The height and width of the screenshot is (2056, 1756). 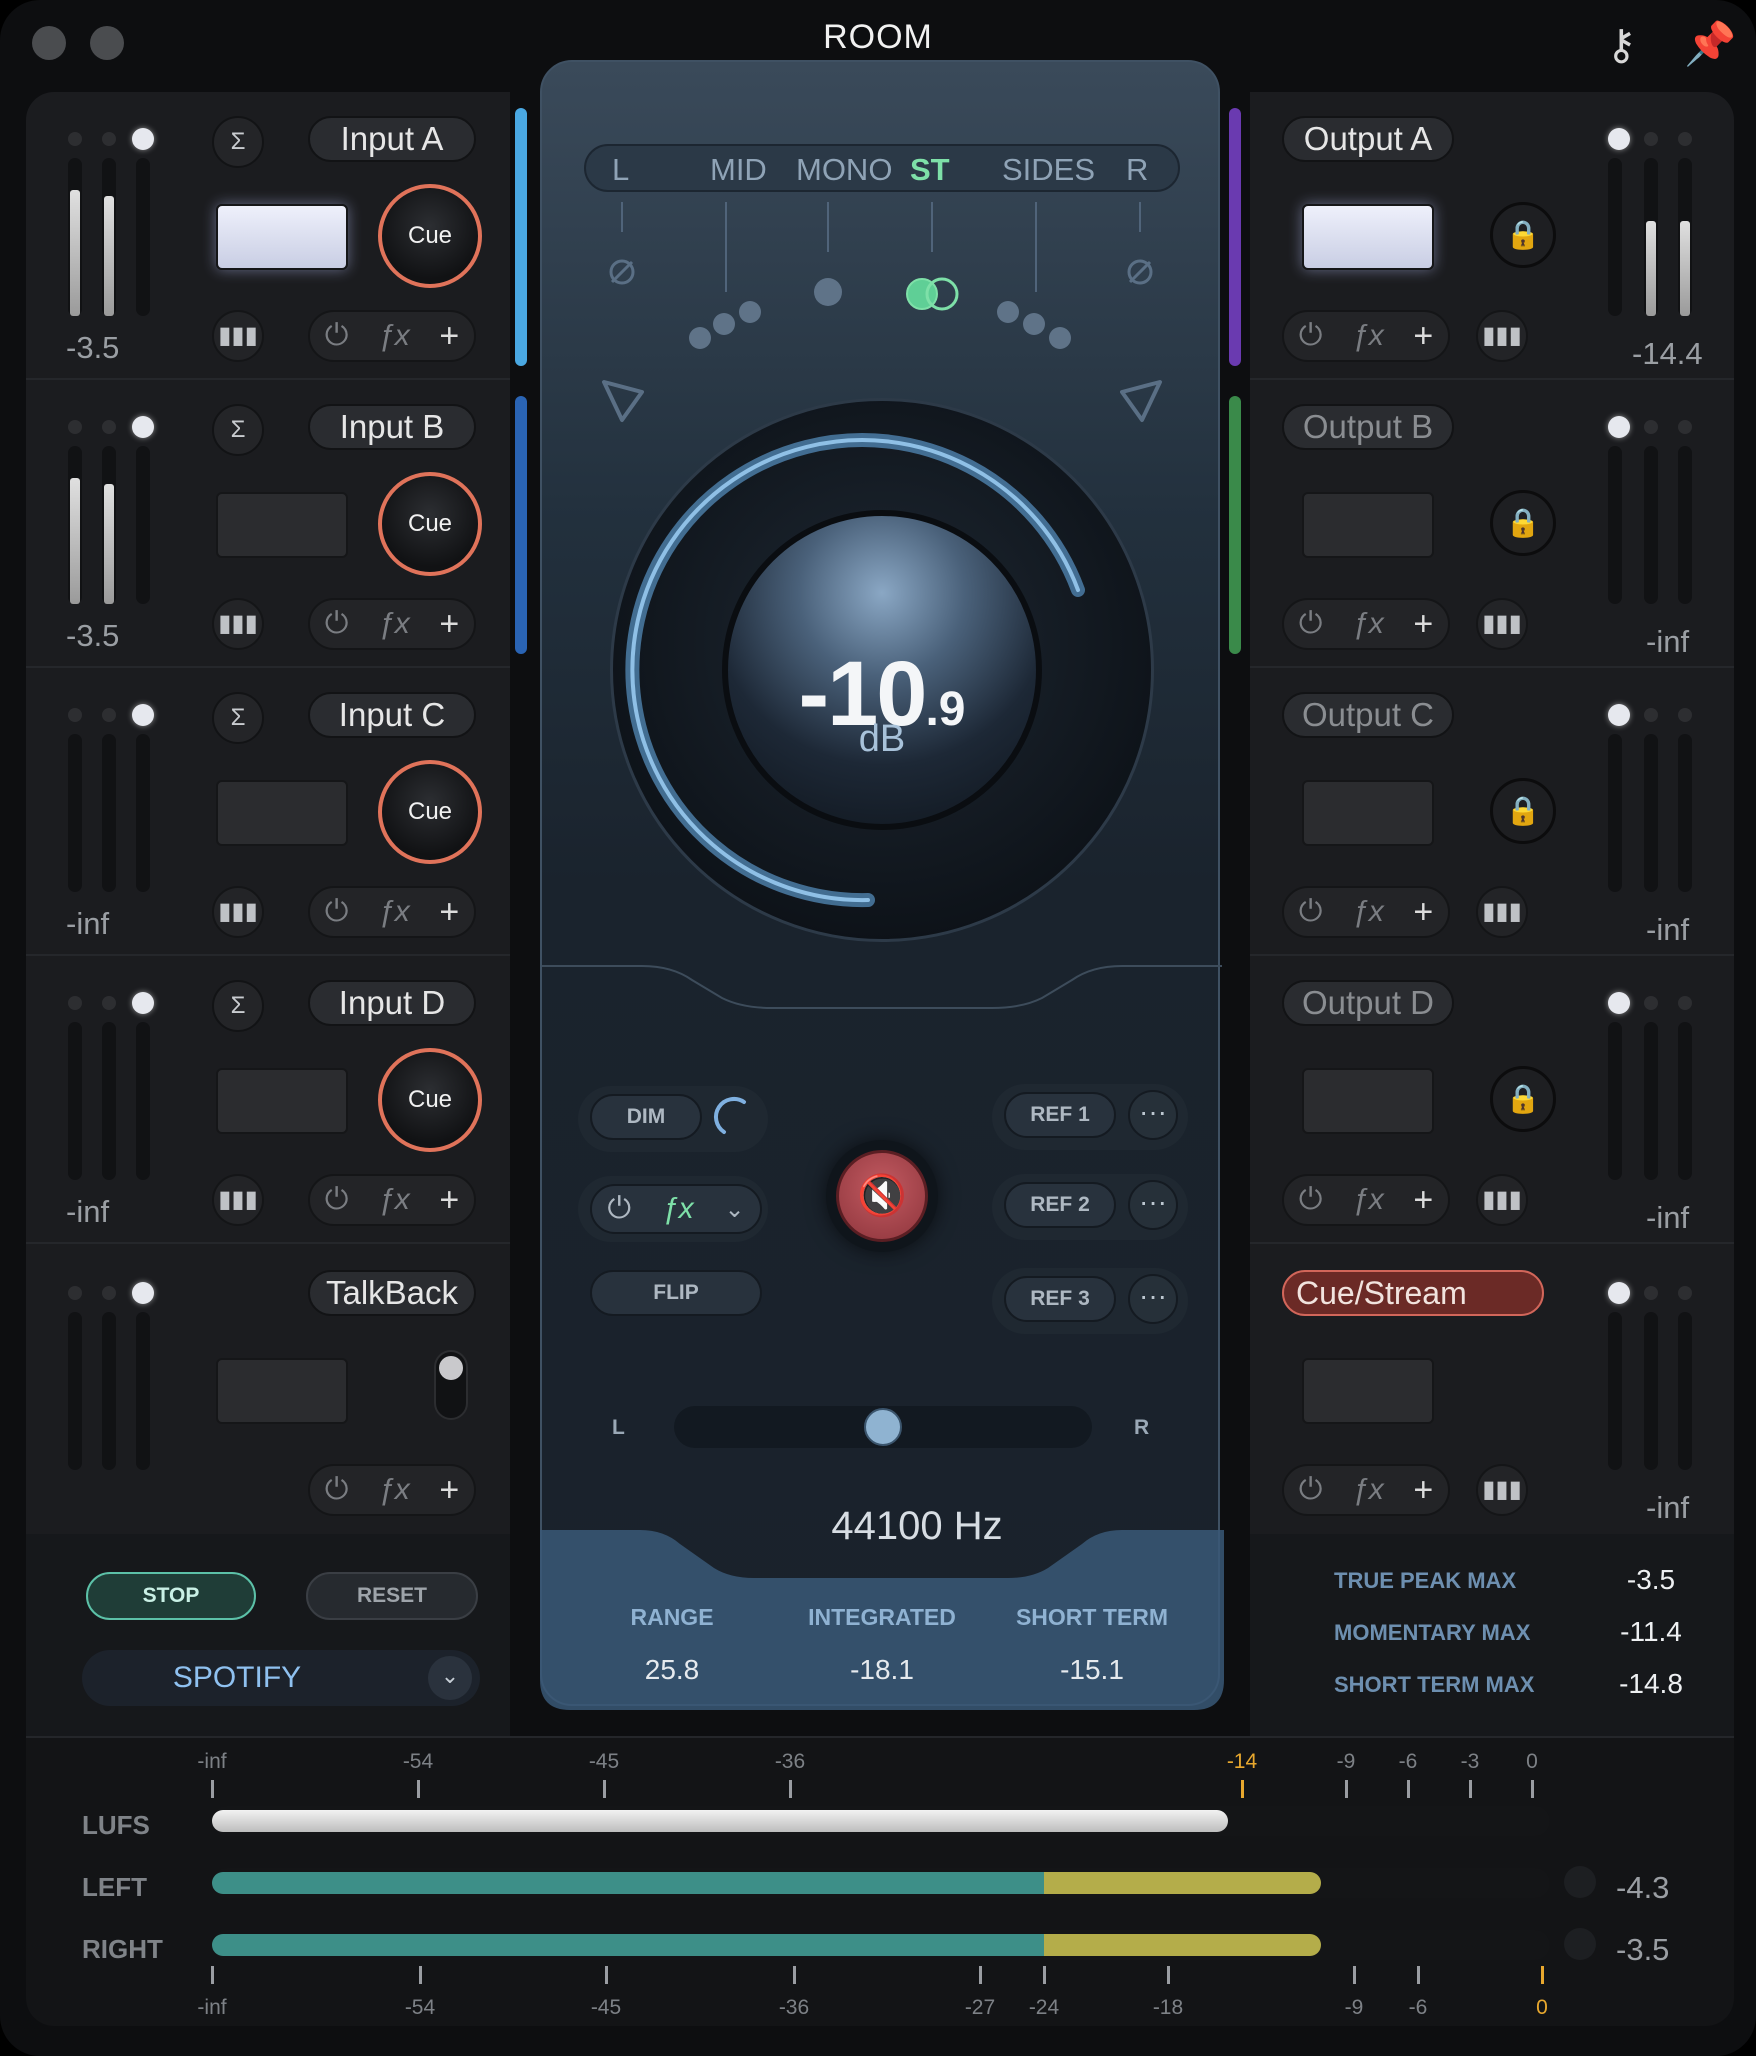 I want to click on pin-icon: 📌, so click(x=1710, y=44).